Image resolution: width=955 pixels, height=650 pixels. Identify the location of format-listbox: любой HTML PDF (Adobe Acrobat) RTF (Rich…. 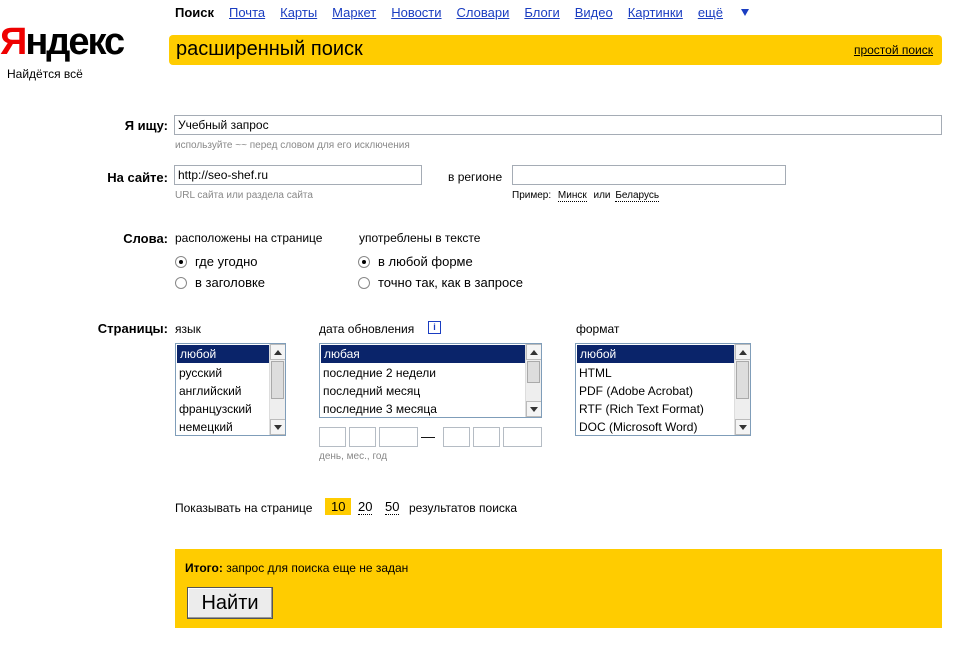
(663, 389).